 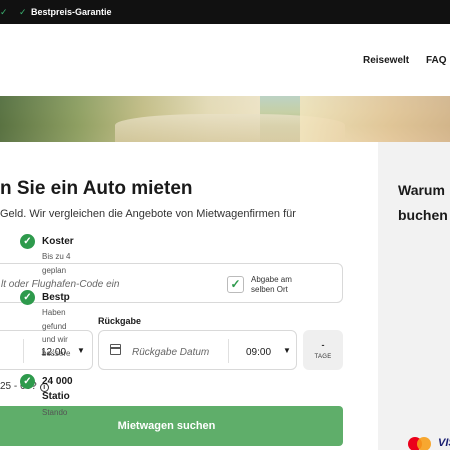 What do you see at coordinates (57, 381) in the screenshot?
I see `feature-title: 24 000` at bounding box center [57, 381].